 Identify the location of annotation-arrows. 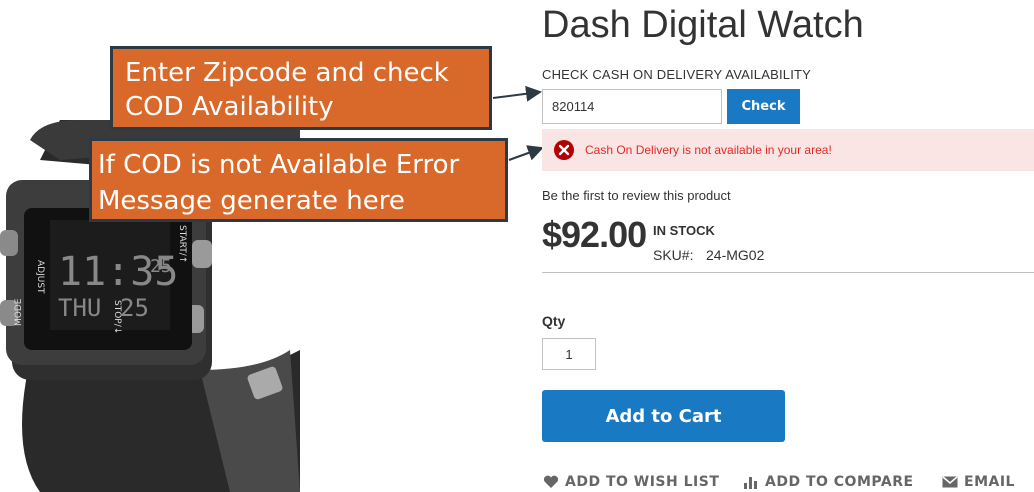
(518, 123).